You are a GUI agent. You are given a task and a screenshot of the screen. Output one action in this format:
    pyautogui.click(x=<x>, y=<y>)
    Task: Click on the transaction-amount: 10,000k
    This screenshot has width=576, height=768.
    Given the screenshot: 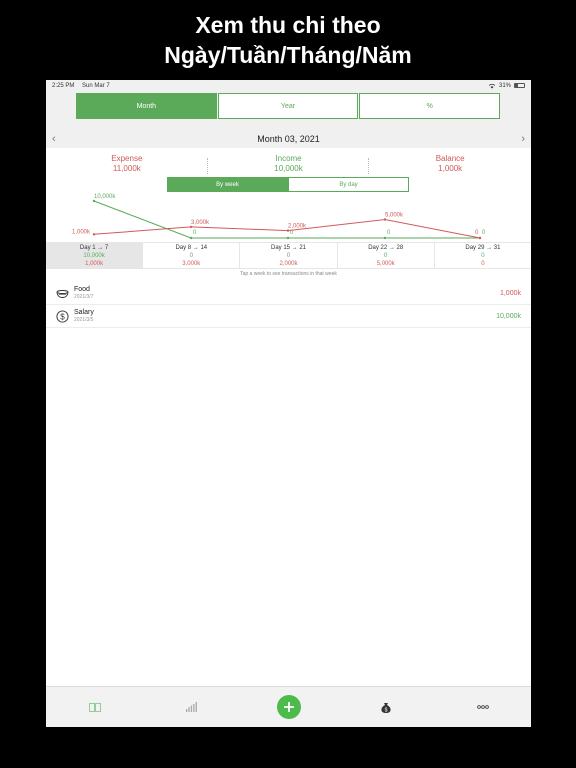 What is the action you would take?
    pyautogui.click(x=508, y=316)
    